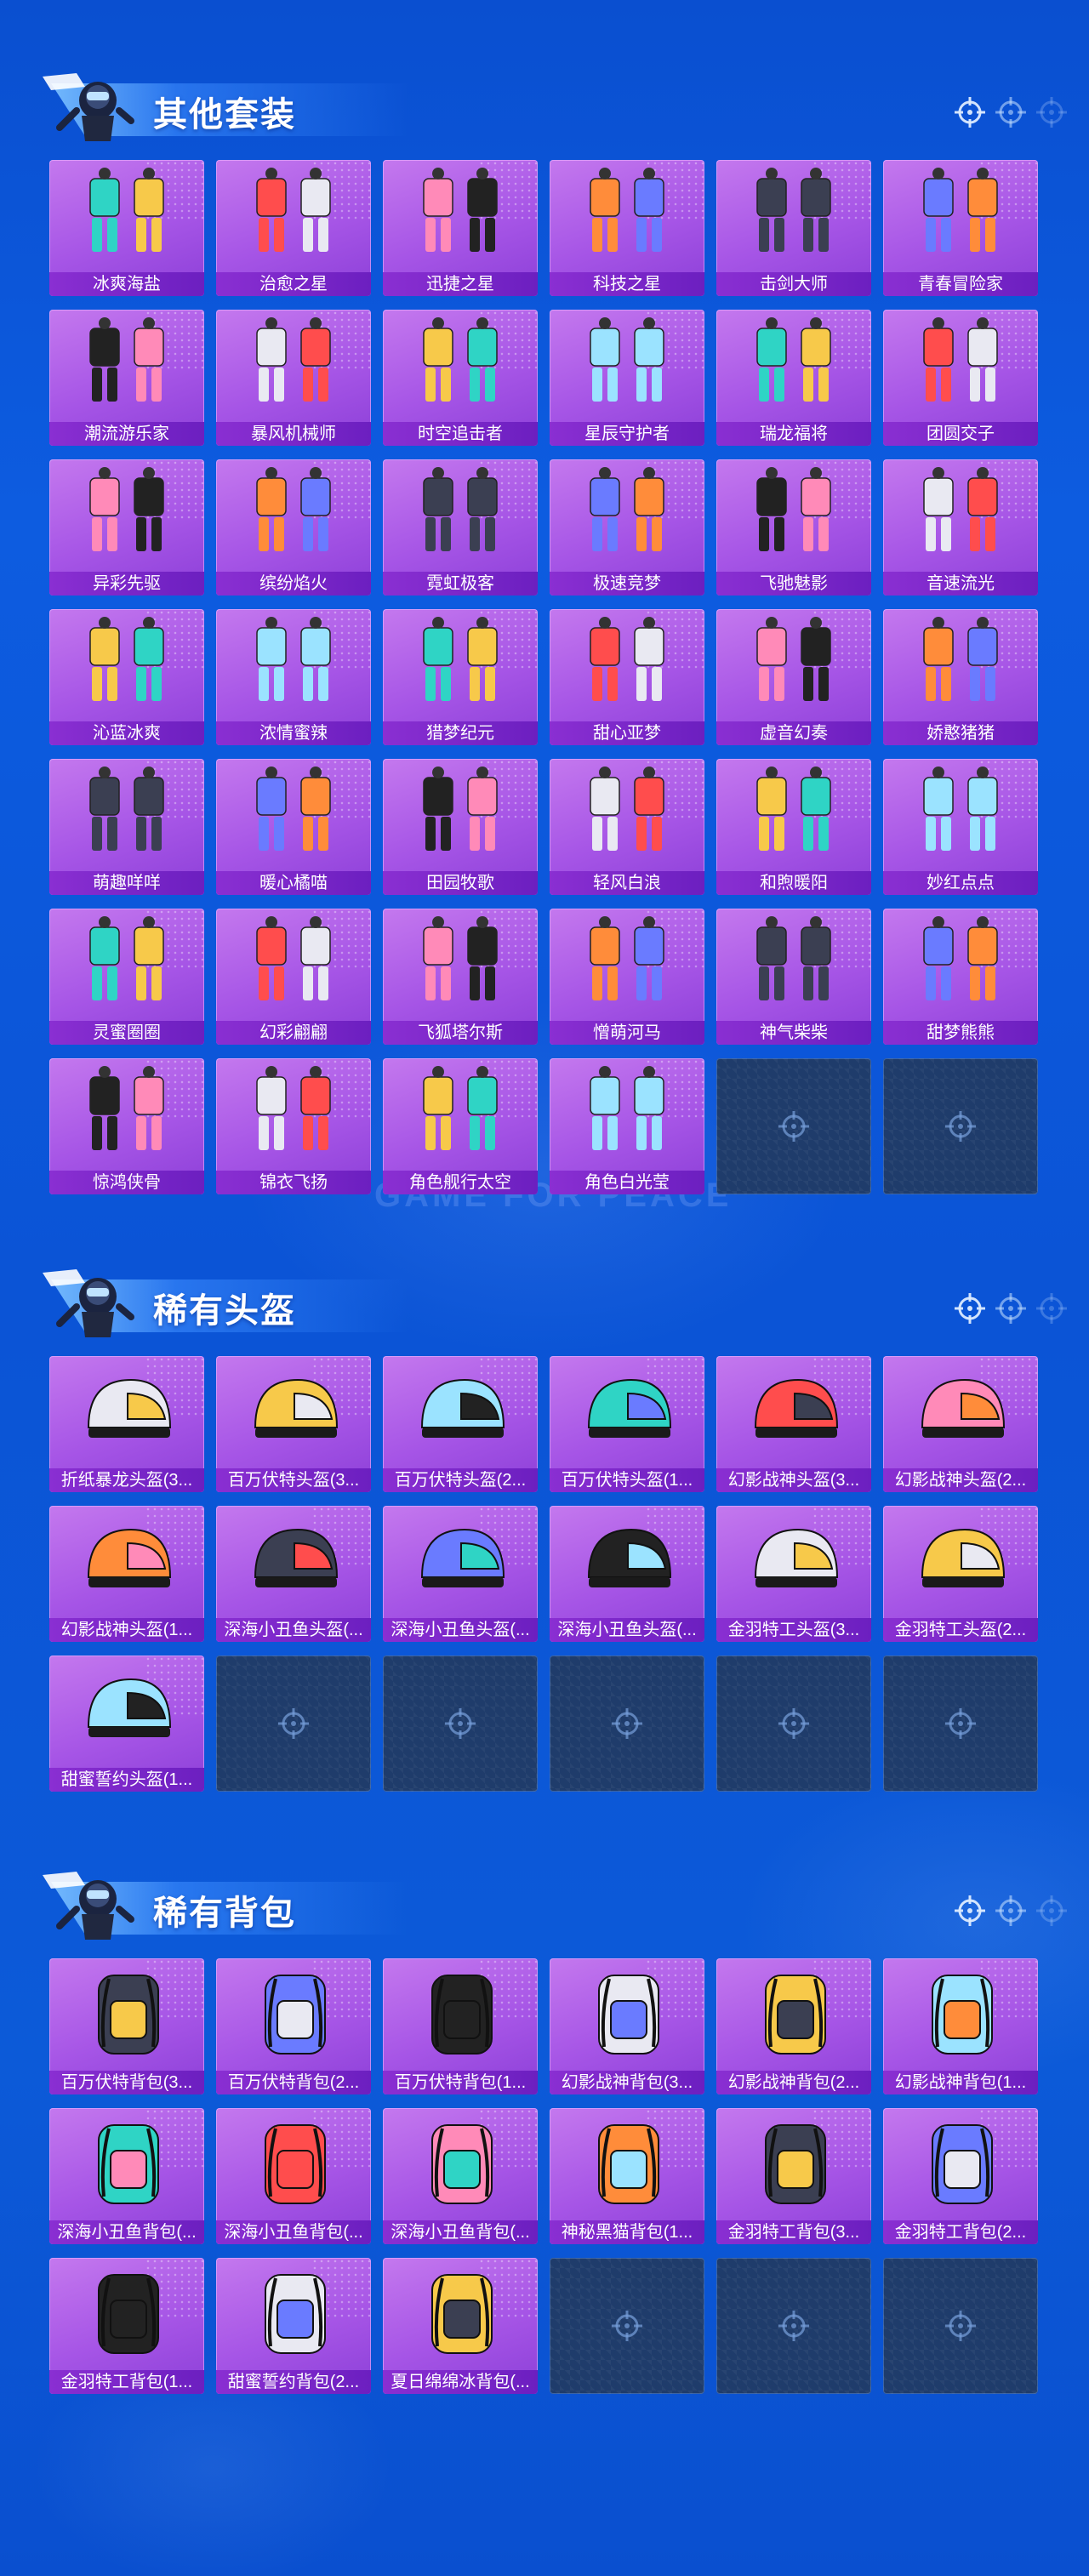 The width and height of the screenshot is (1089, 2576). Describe the element at coordinates (960, 228) in the screenshot. I see `item-card: 青春冒险家` at that location.